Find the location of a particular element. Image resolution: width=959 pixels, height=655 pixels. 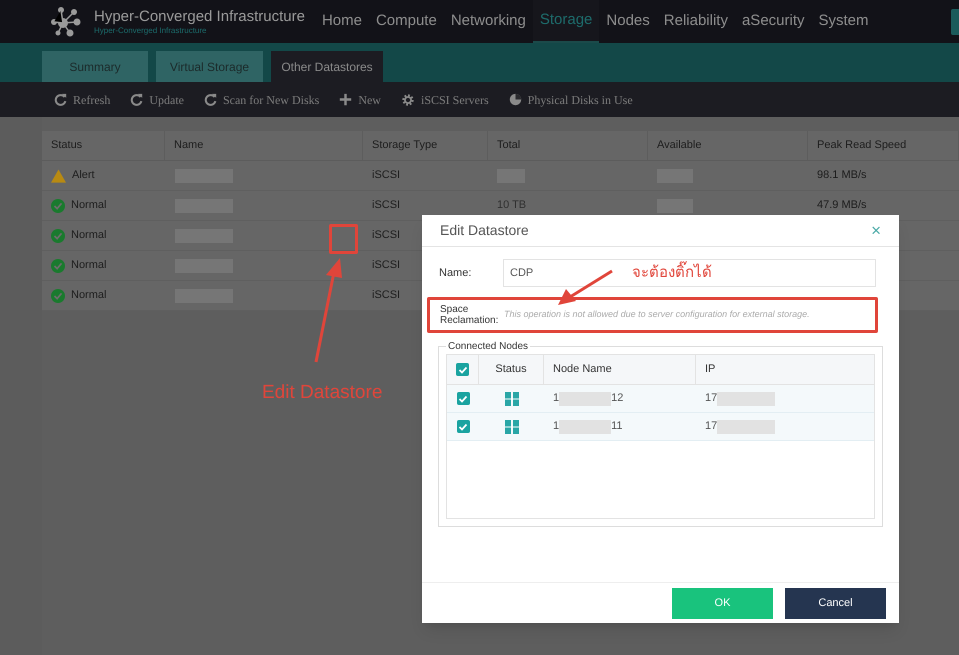

nav-link: Networking is located at coordinates (488, 21).